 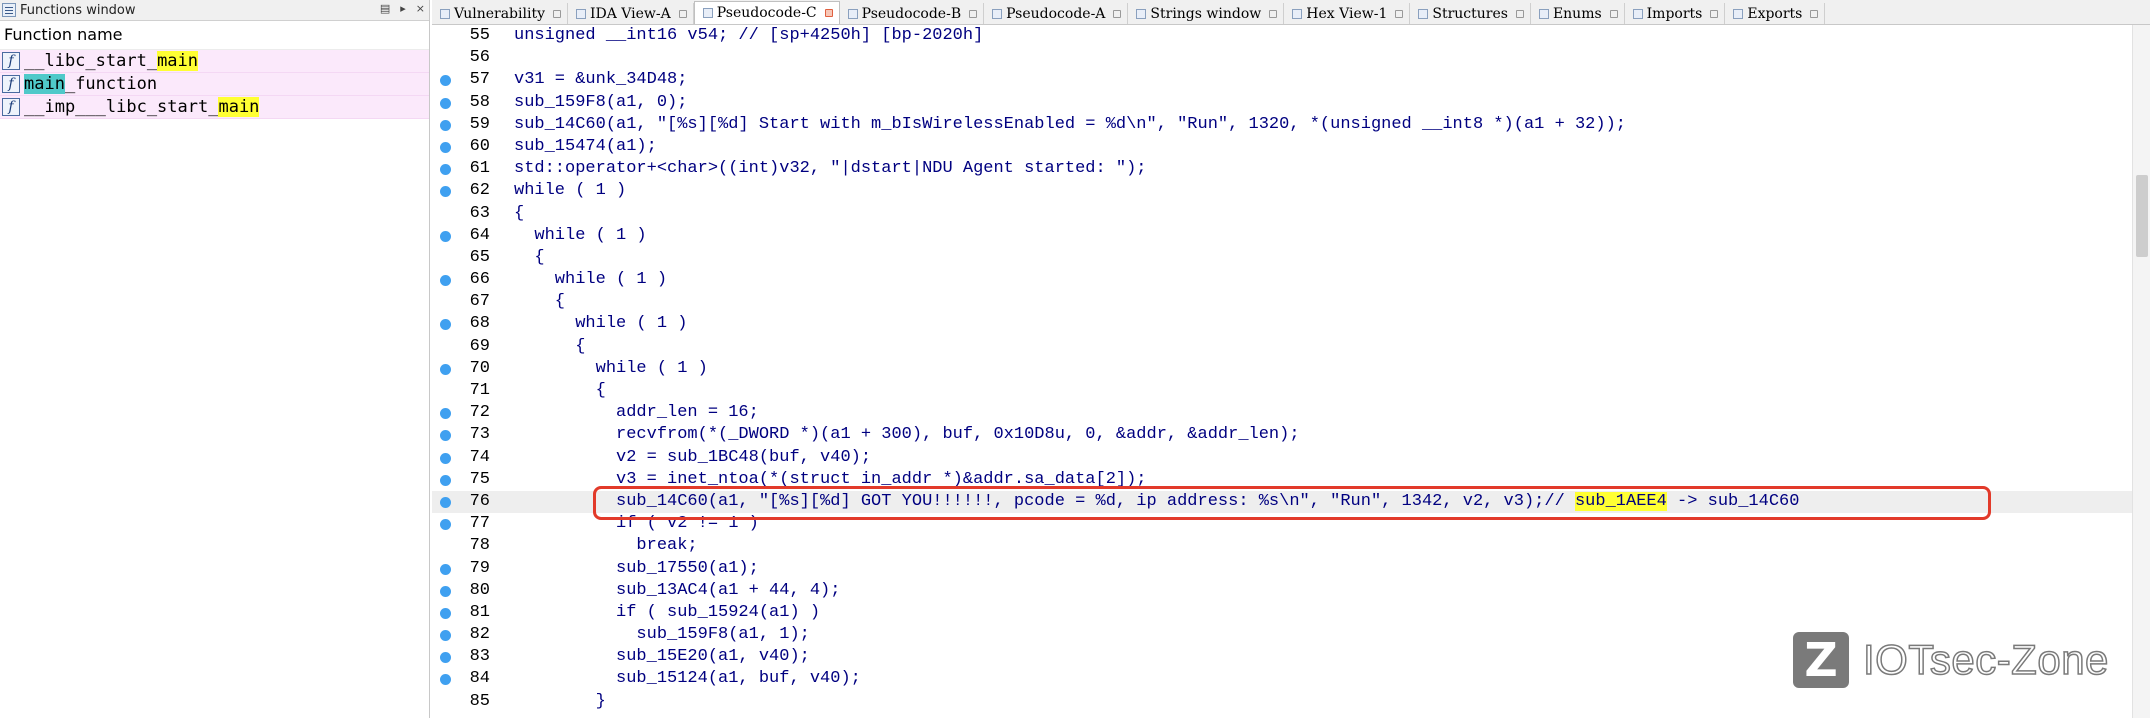 I want to click on pane-pin-icon: ▸, so click(x=403, y=8).